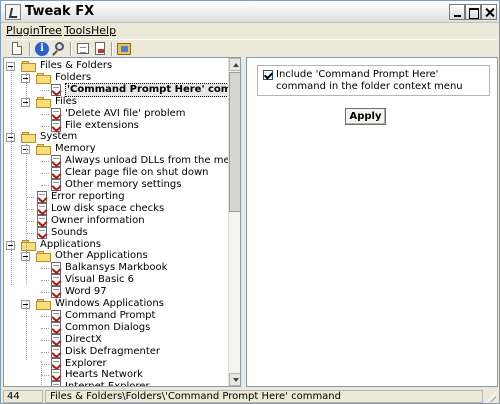 The image size is (500, 404). I want to click on tree-item-node: 'Delete AVI file' problem, so click(115, 114).